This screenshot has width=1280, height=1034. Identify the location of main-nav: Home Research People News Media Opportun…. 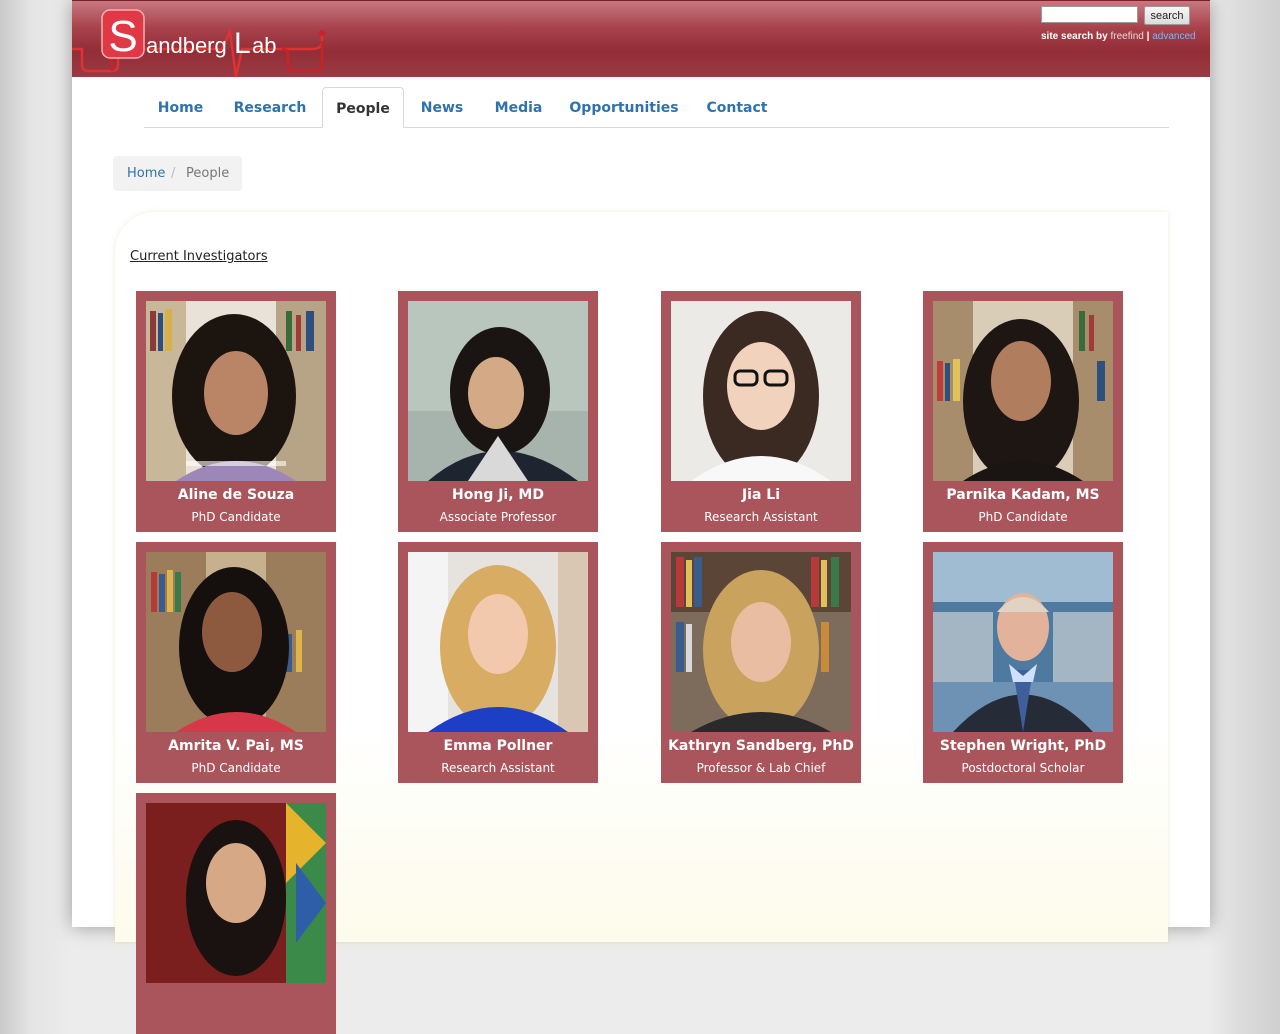
(656, 107).